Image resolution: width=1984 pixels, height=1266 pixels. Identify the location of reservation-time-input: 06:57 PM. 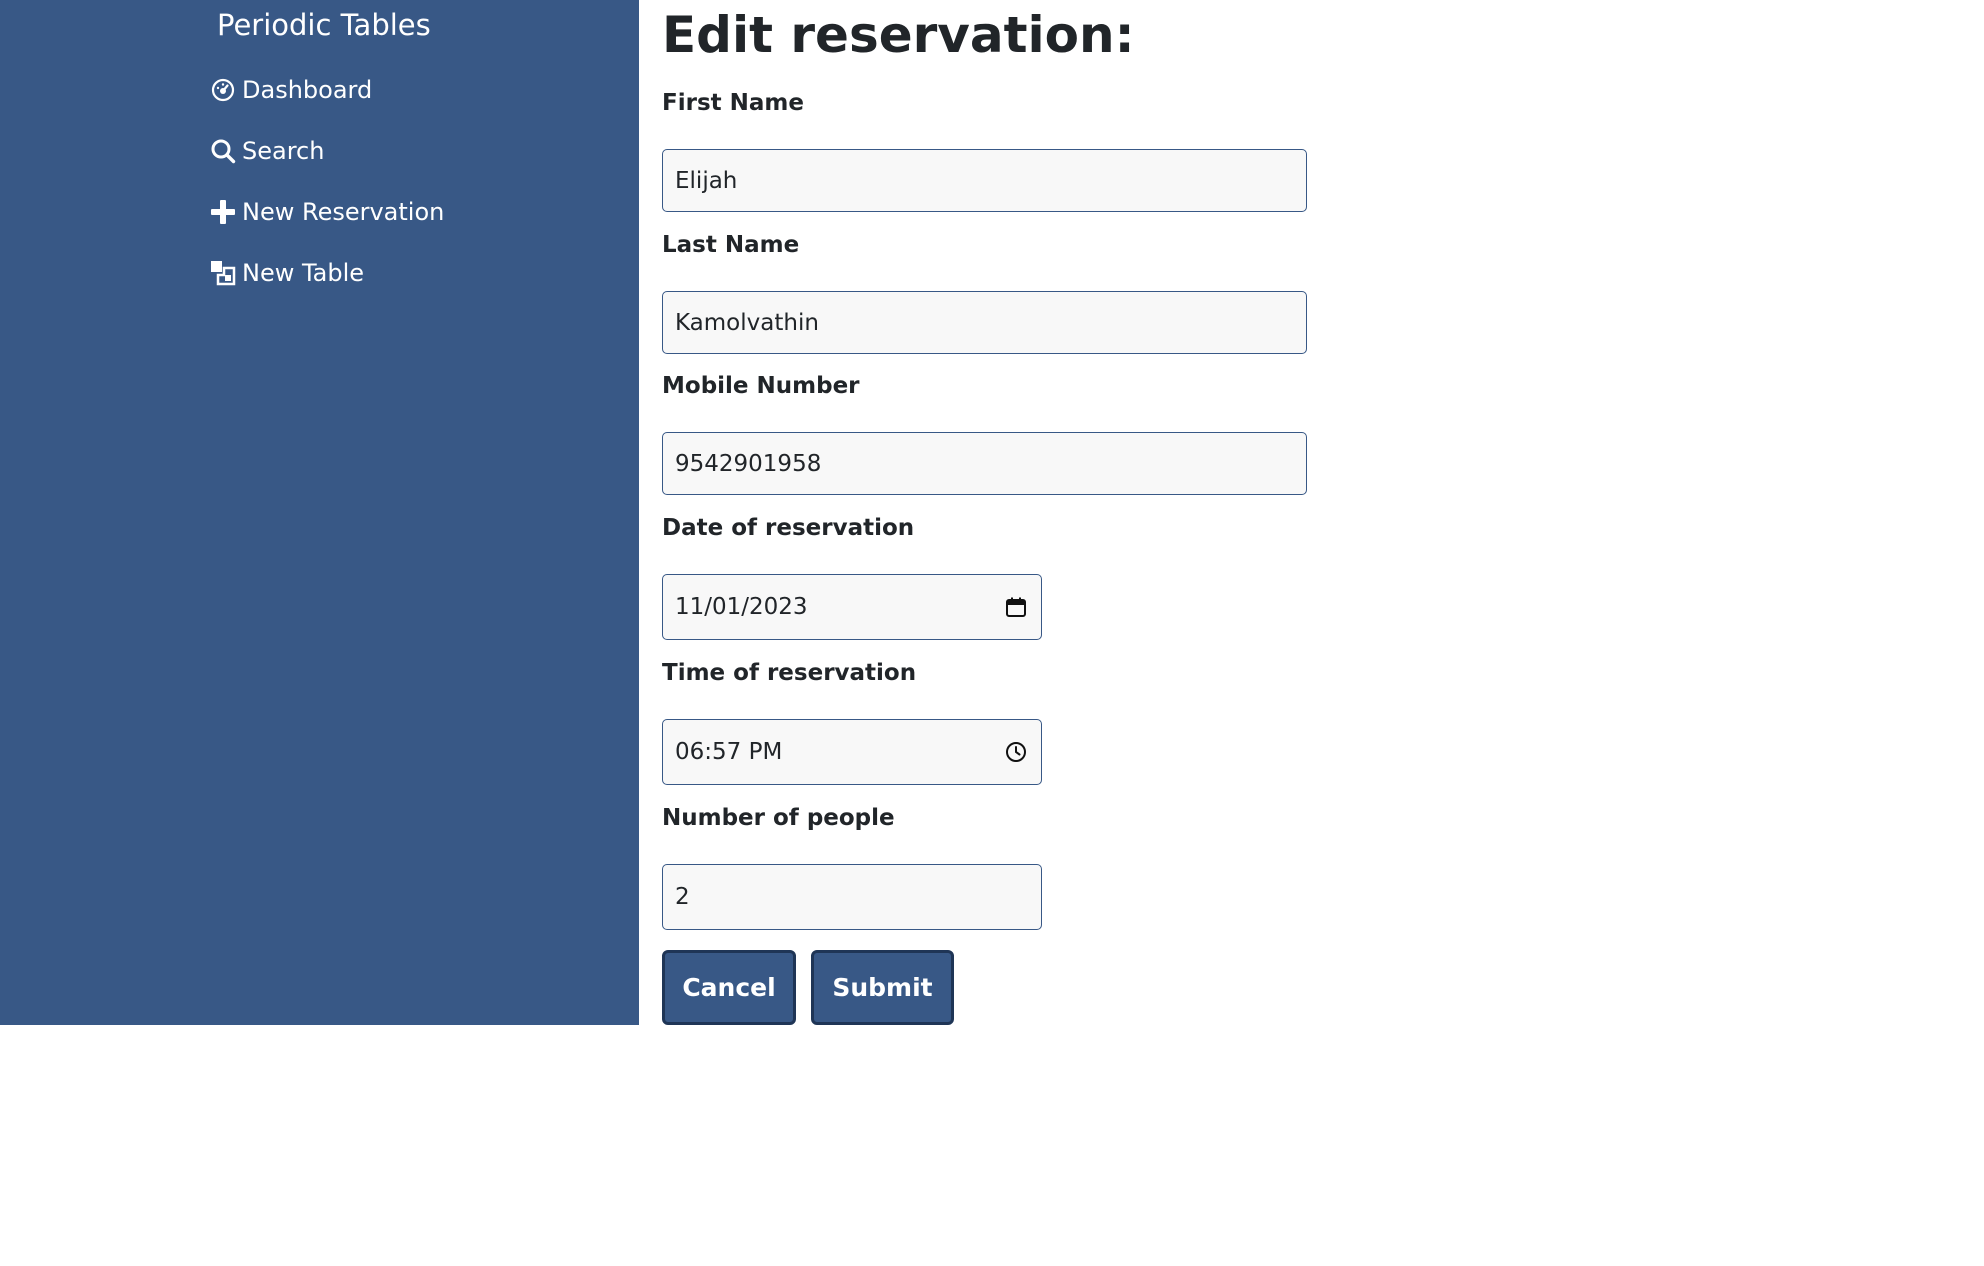
(852, 752).